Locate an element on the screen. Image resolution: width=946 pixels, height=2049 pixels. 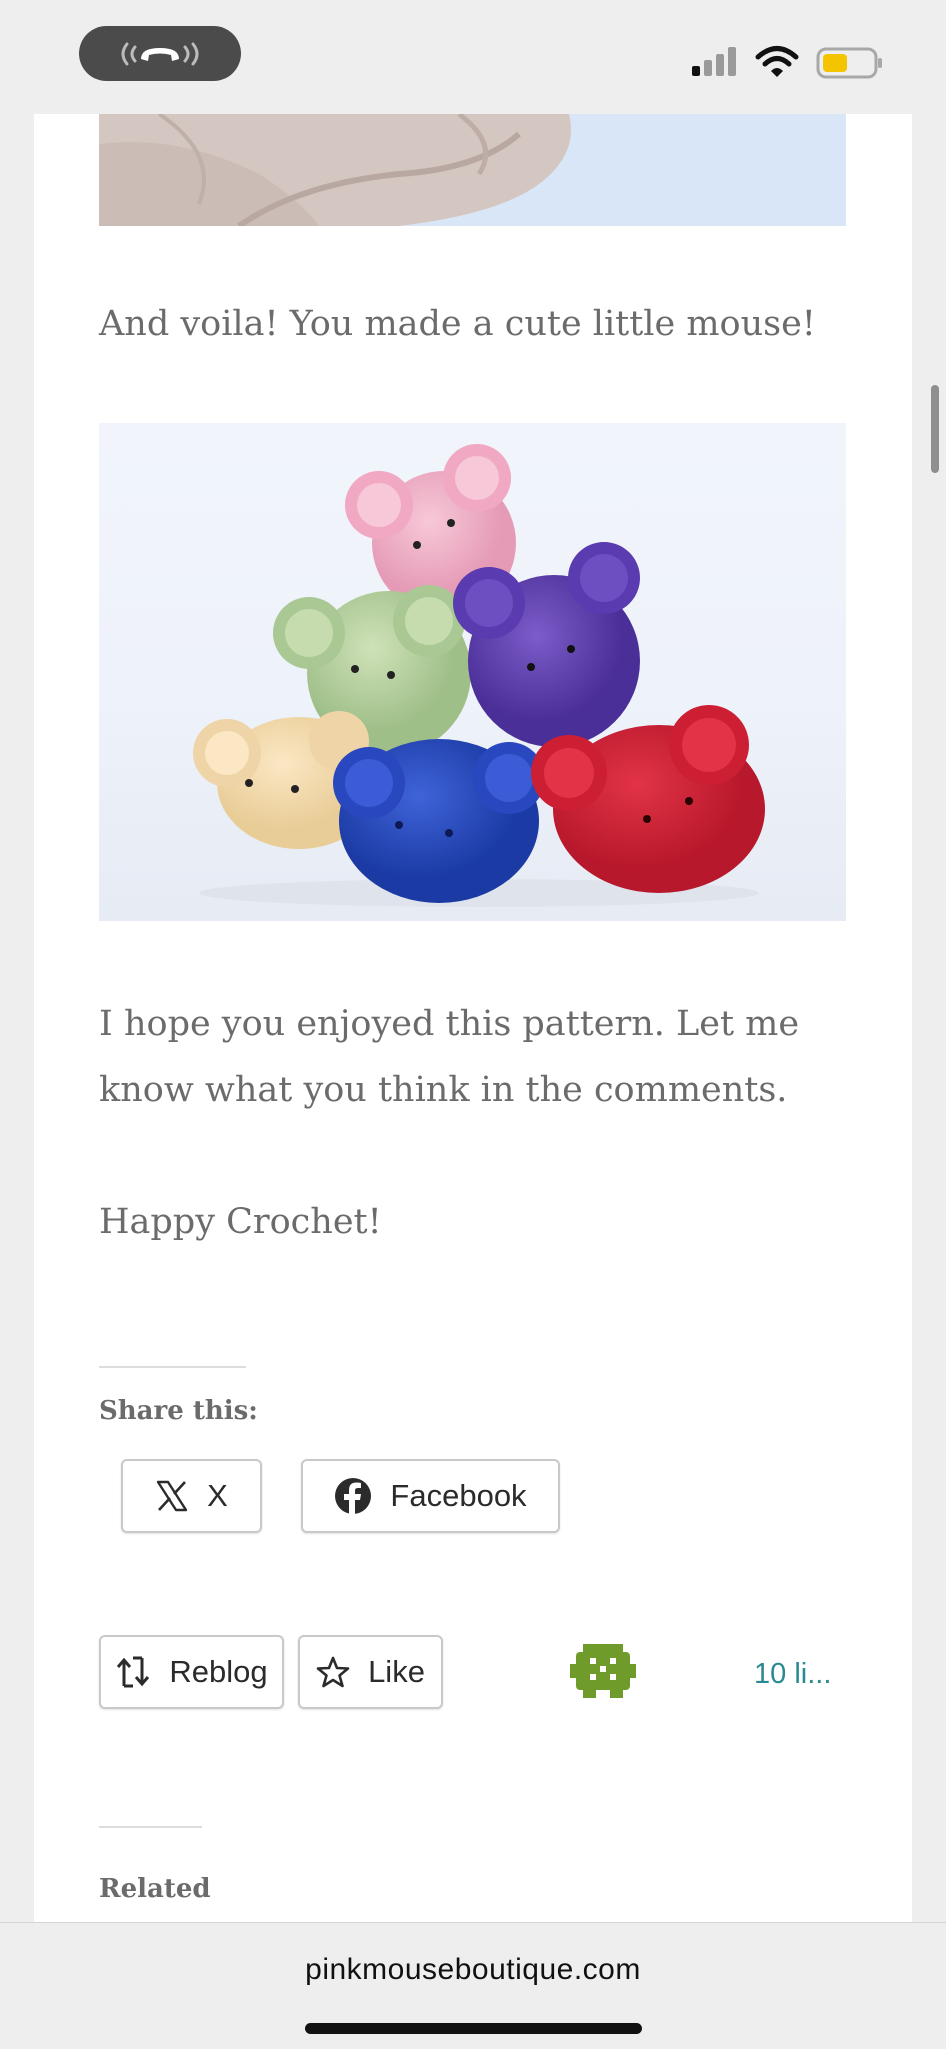
green-avatar-icon is located at coordinates (603, 1671).